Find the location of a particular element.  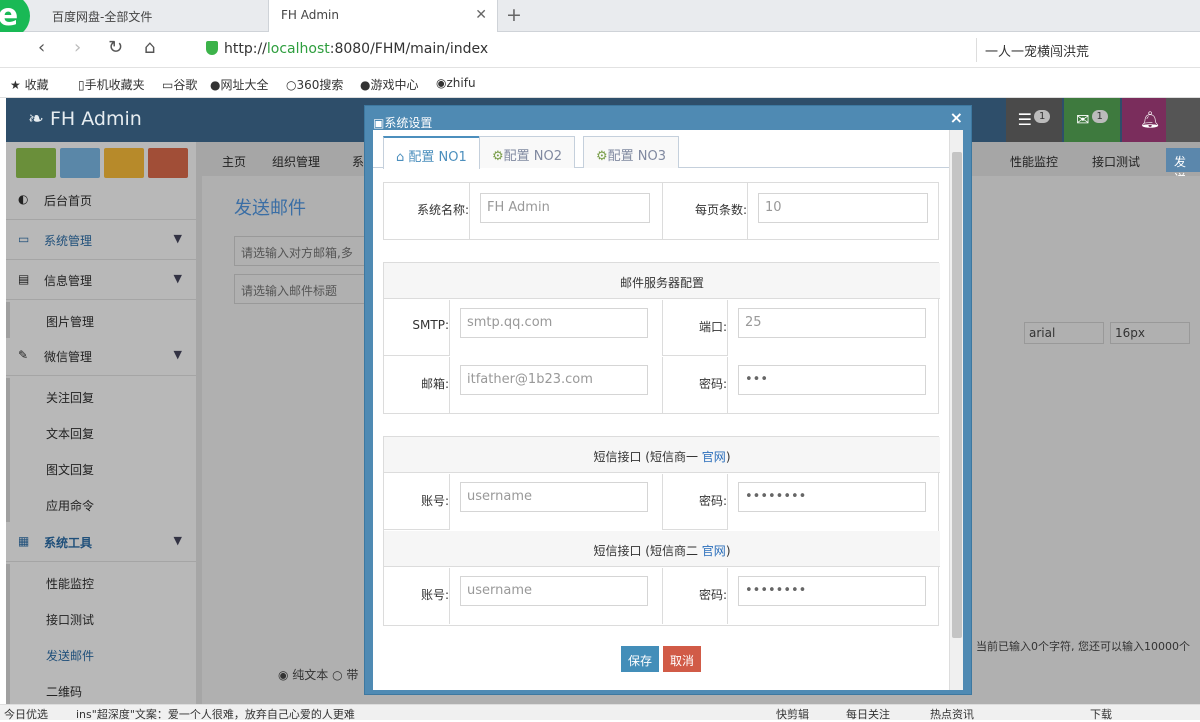

browser-search-input: 一人一宠横闯洪荒 is located at coordinates (1076, 50).